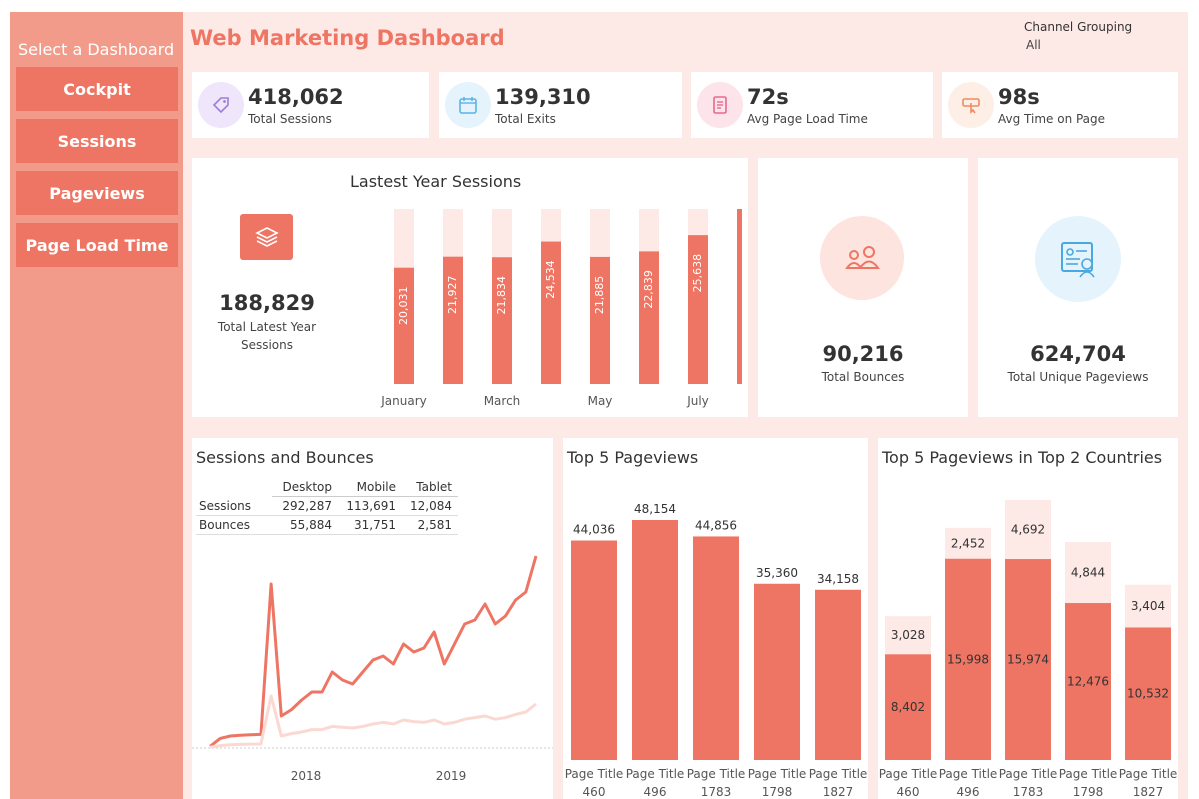  Describe the element at coordinates (971, 105) in the screenshot. I see `click-icon` at that location.